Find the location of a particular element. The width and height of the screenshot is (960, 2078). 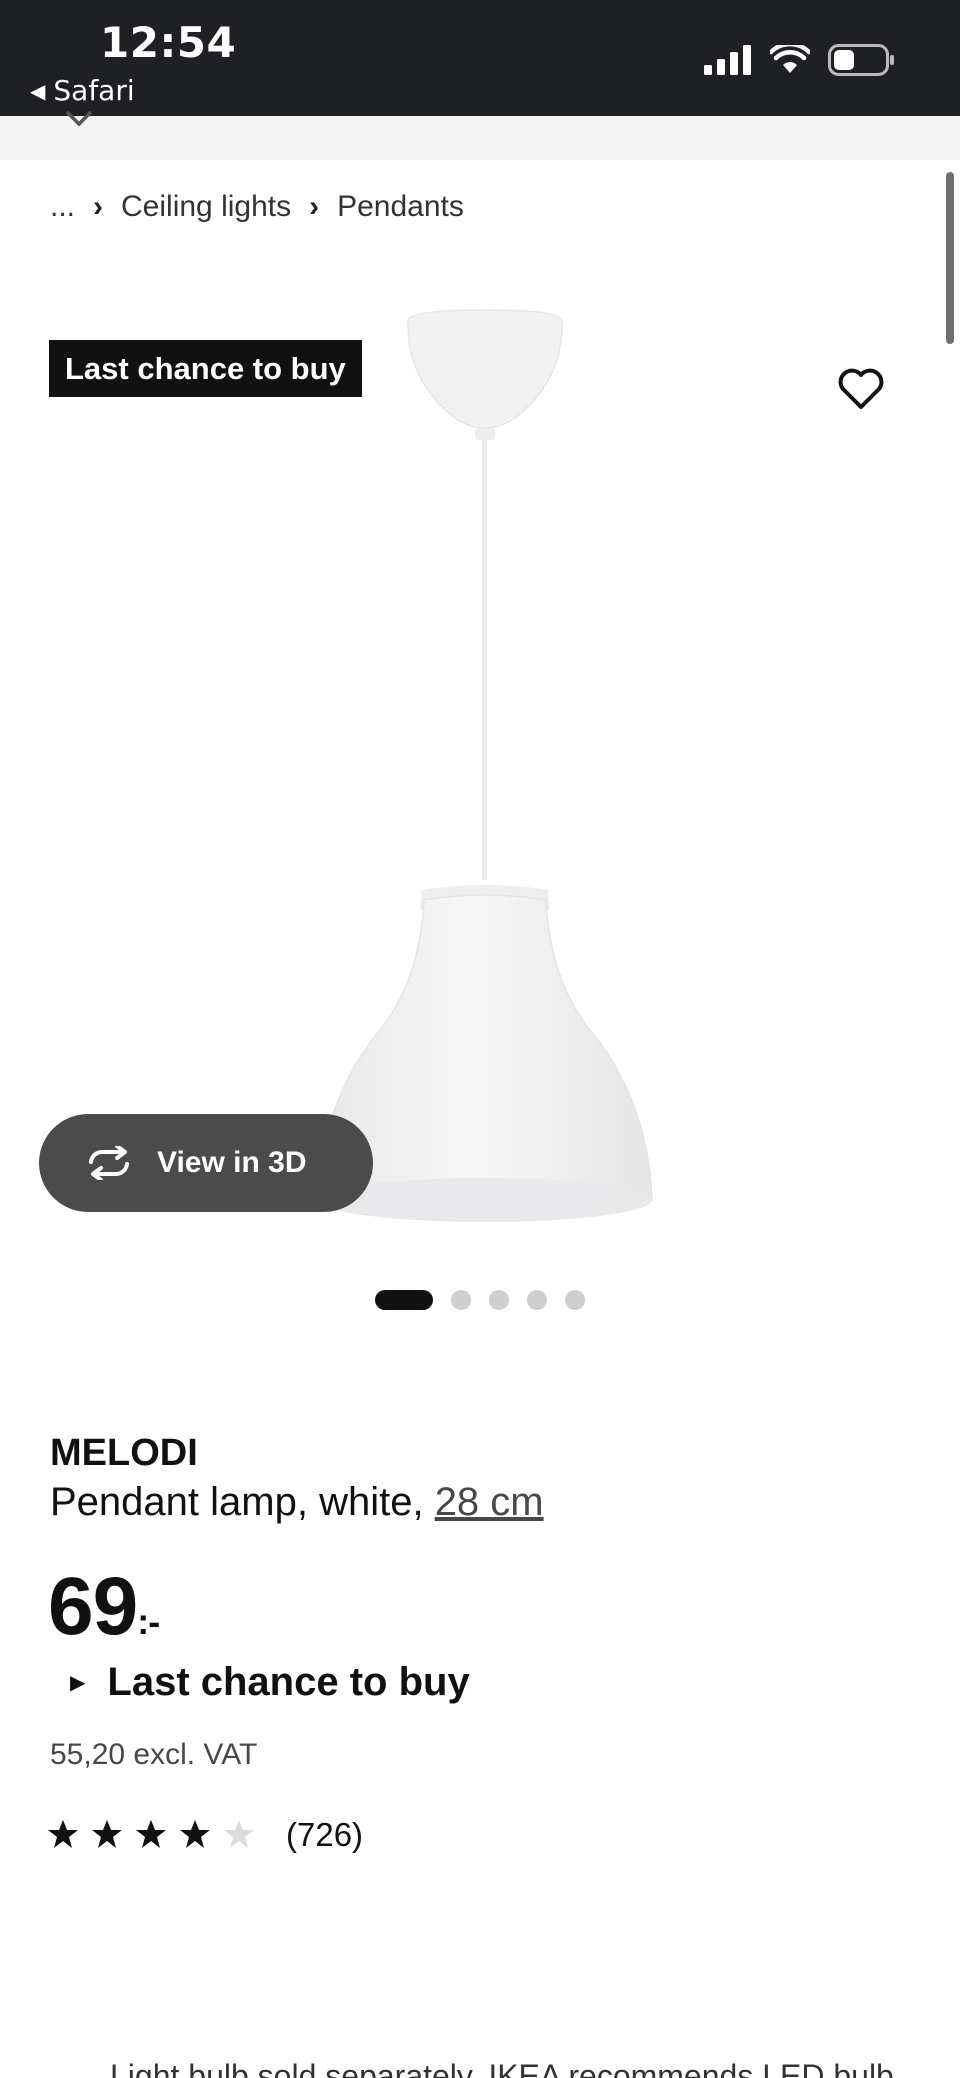

breadcrumb-item-pendants: Pendants is located at coordinates (400, 207).